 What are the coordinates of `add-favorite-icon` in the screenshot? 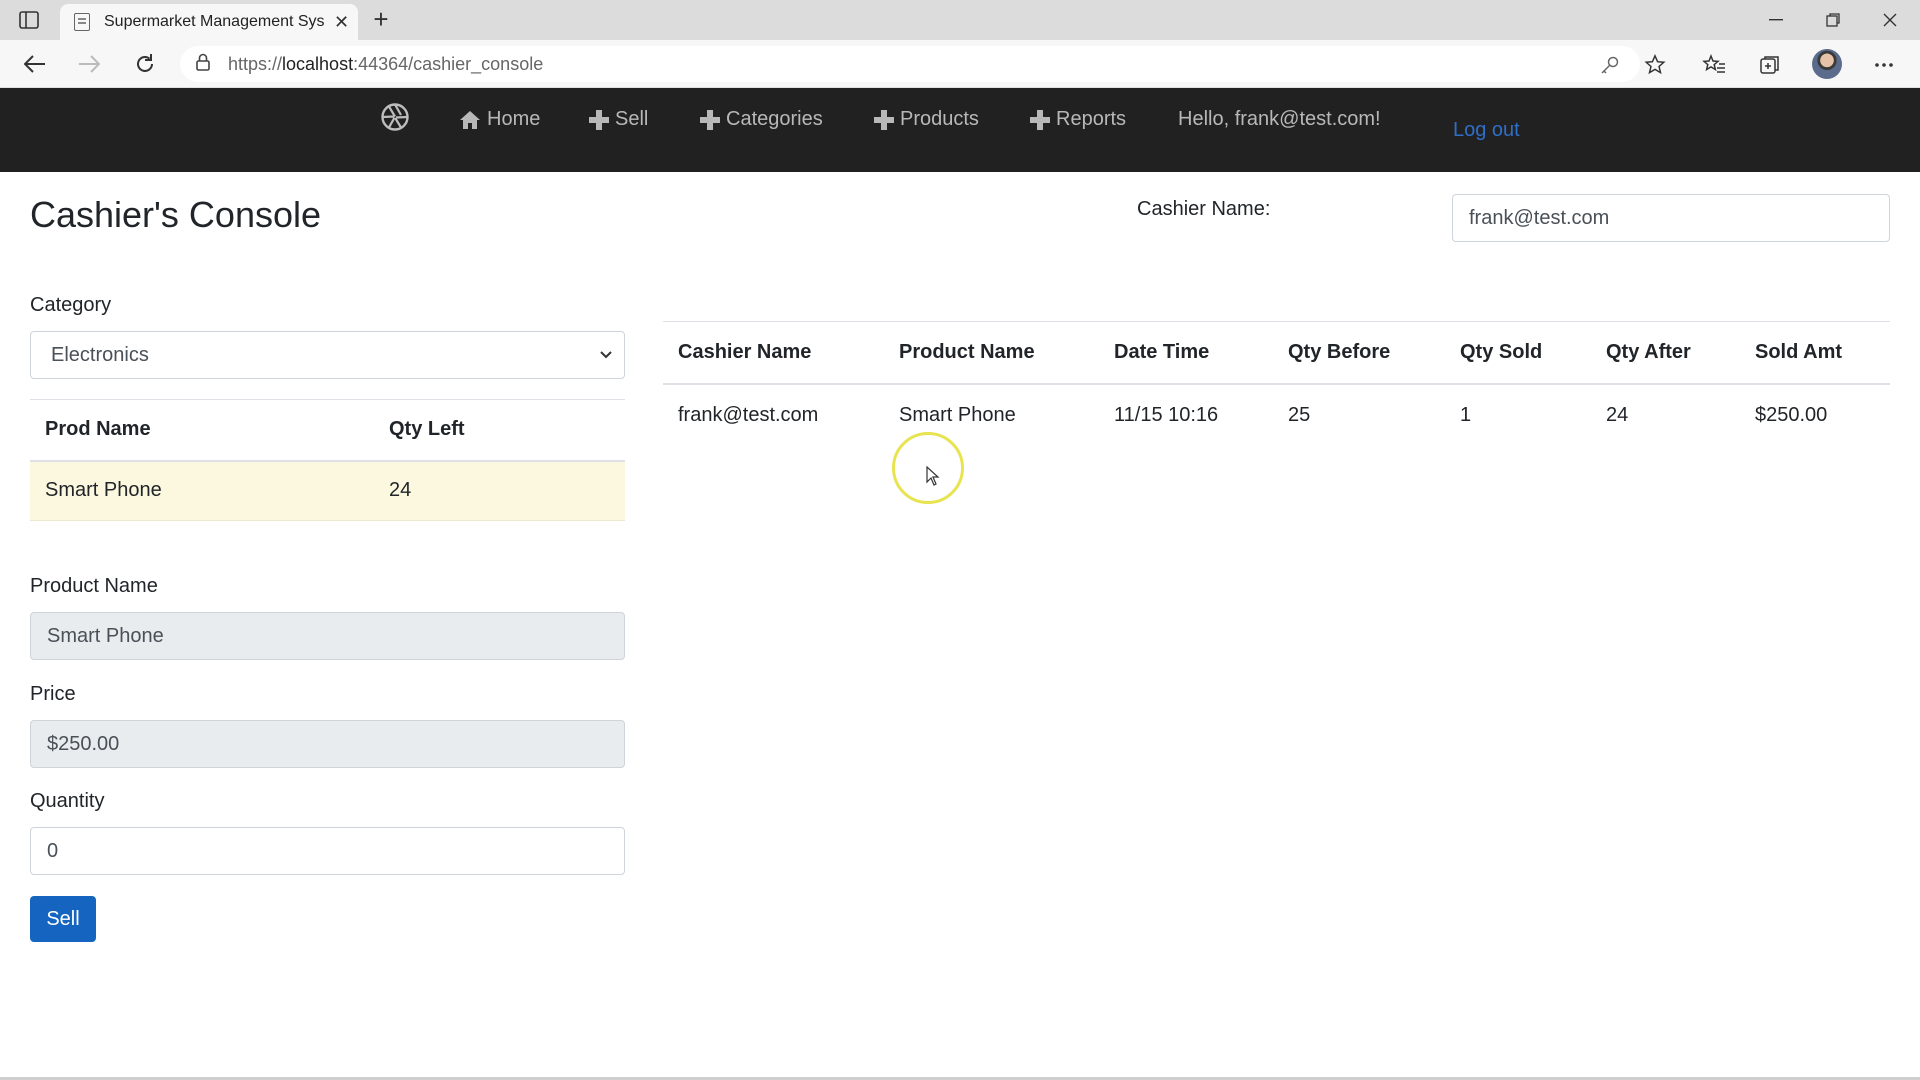 It's located at (1655, 65).